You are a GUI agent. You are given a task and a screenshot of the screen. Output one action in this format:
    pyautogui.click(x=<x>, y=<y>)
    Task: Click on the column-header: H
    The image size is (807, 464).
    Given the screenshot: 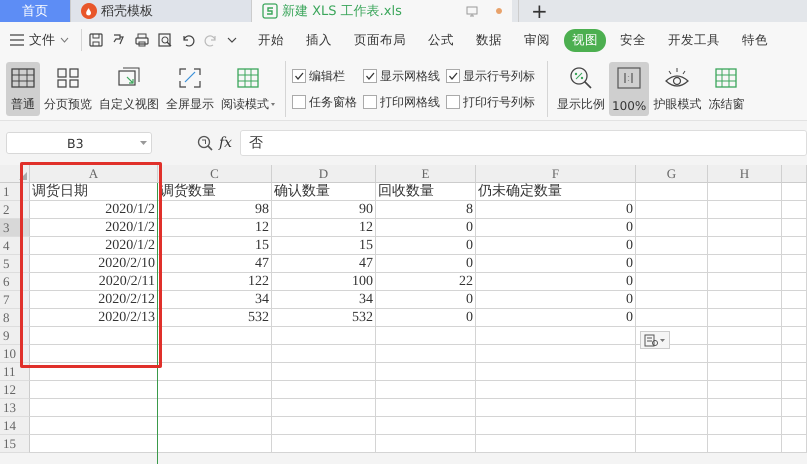 What is the action you would take?
    pyautogui.click(x=745, y=174)
    